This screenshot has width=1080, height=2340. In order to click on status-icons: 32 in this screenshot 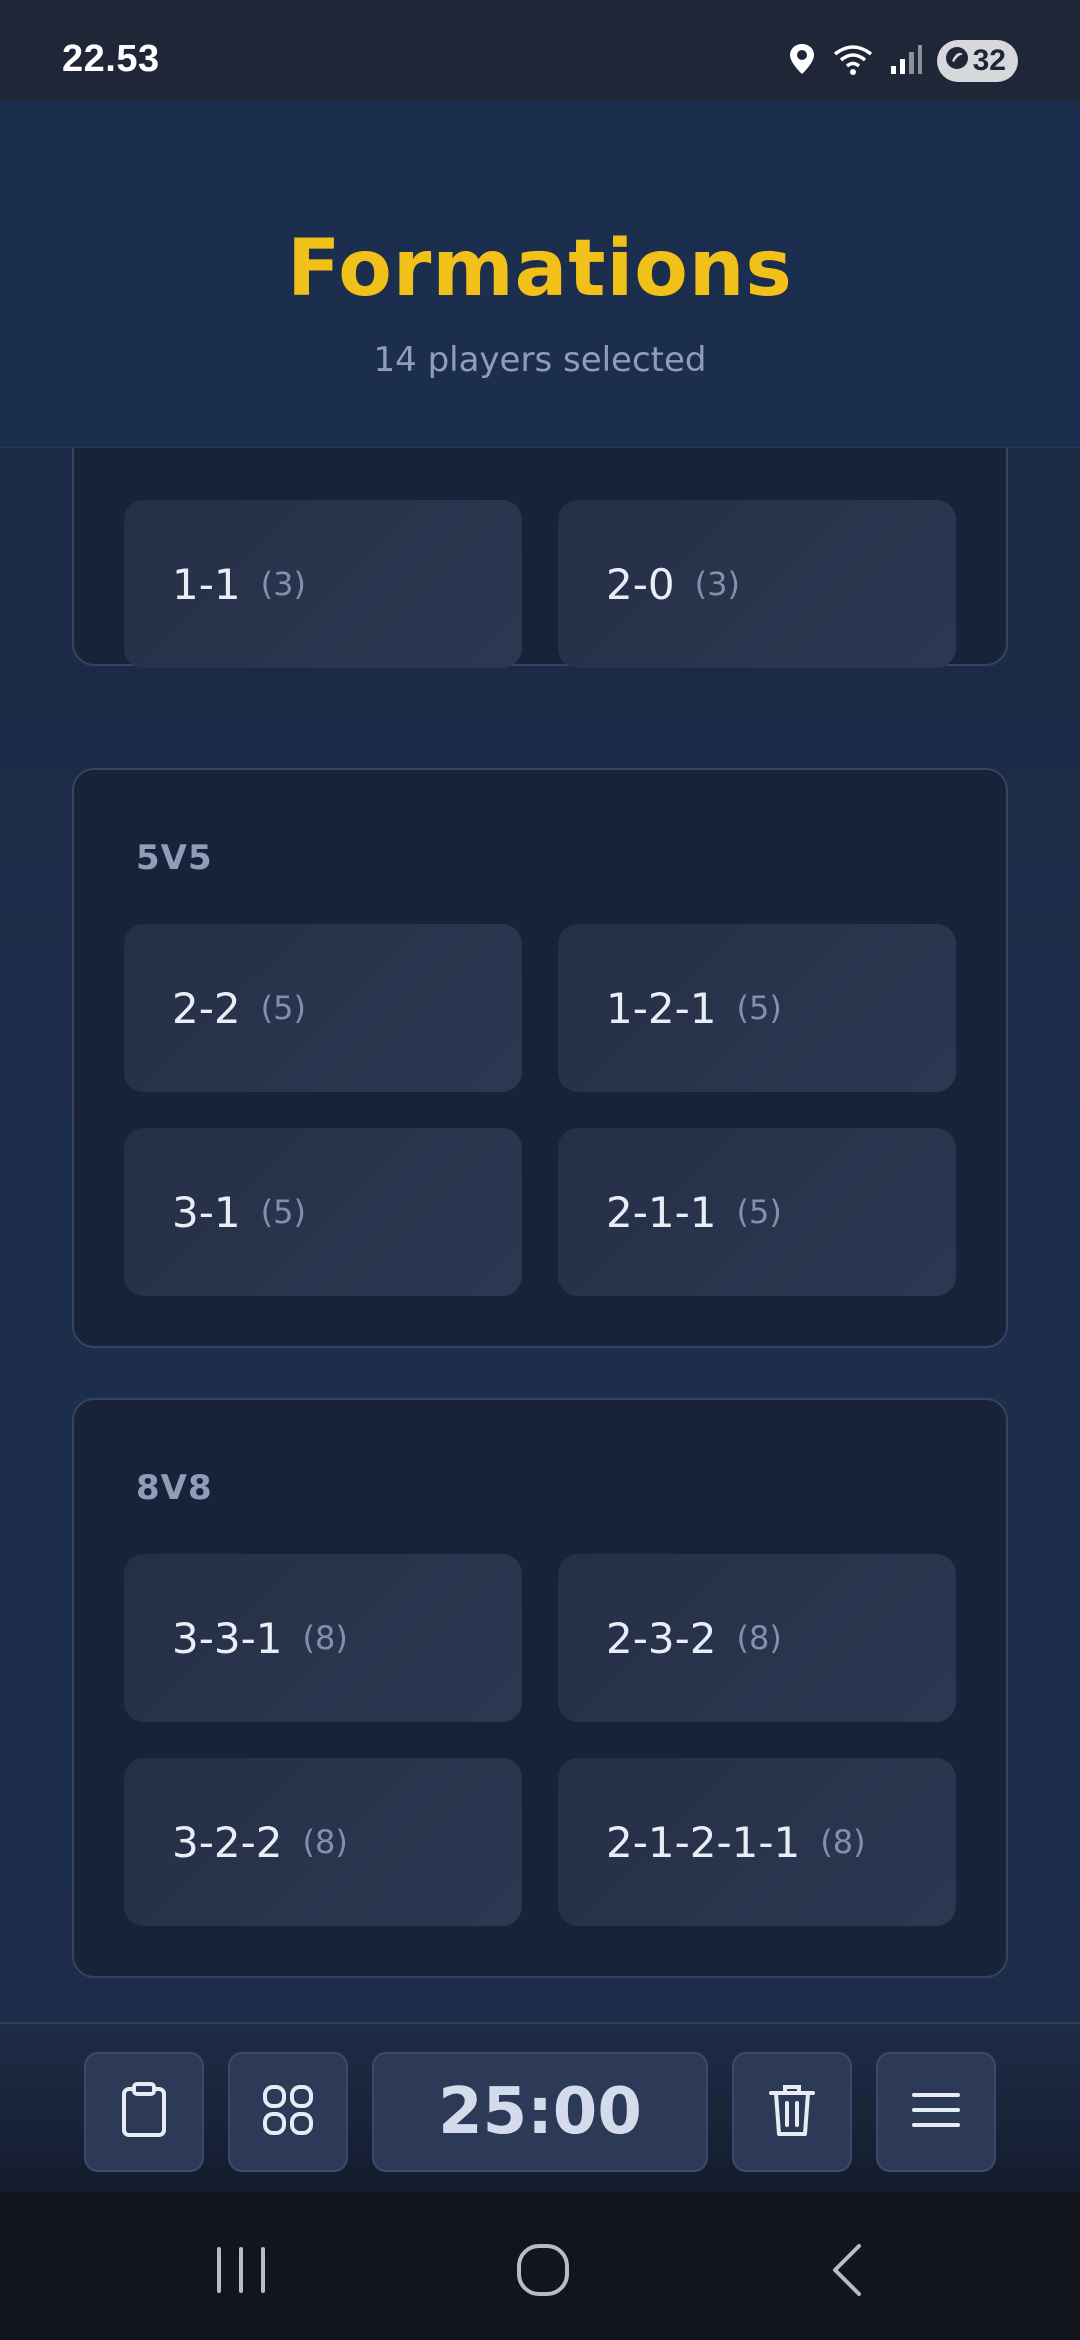, I will do `click(902, 61)`.